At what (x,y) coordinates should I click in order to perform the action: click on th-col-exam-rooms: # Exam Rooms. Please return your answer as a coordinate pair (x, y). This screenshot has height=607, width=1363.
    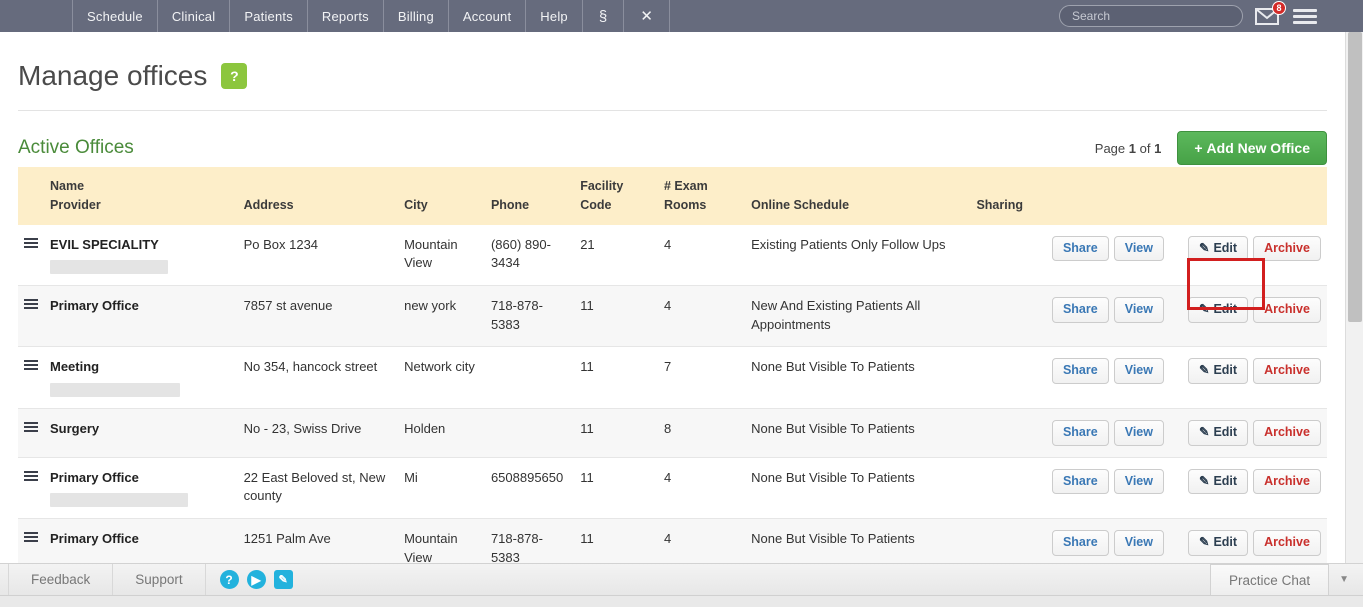
    Looking at the image, I should click on (701, 196).